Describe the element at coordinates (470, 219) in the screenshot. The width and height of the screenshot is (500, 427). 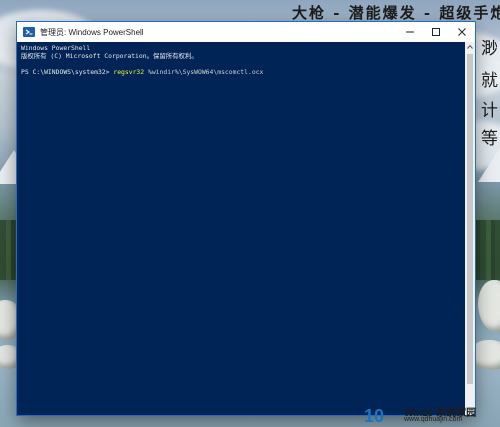
I see `scroll-thumb` at that location.